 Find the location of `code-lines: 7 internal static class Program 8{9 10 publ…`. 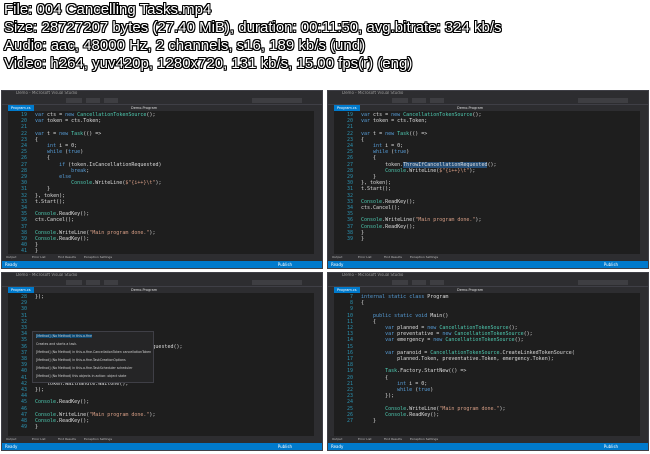

code-lines: 7 internal static class Program 8{9 10 publ… is located at coordinates (487, 359).